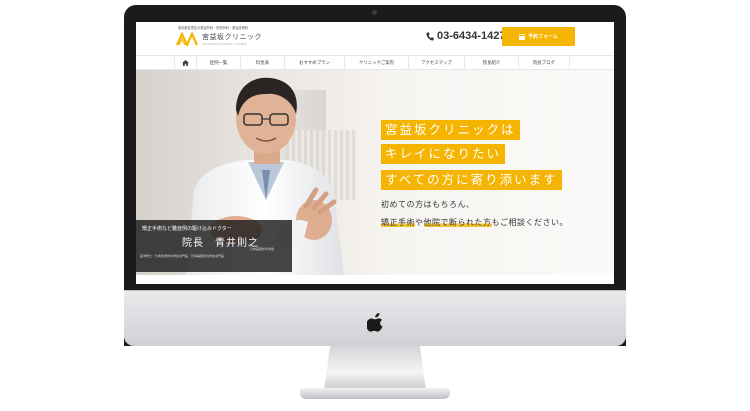 The height and width of the screenshot is (411, 750). What do you see at coordinates (187, 39) in the screenshot?
I see `logo-mark-icon` at bounding box center [187, 39].